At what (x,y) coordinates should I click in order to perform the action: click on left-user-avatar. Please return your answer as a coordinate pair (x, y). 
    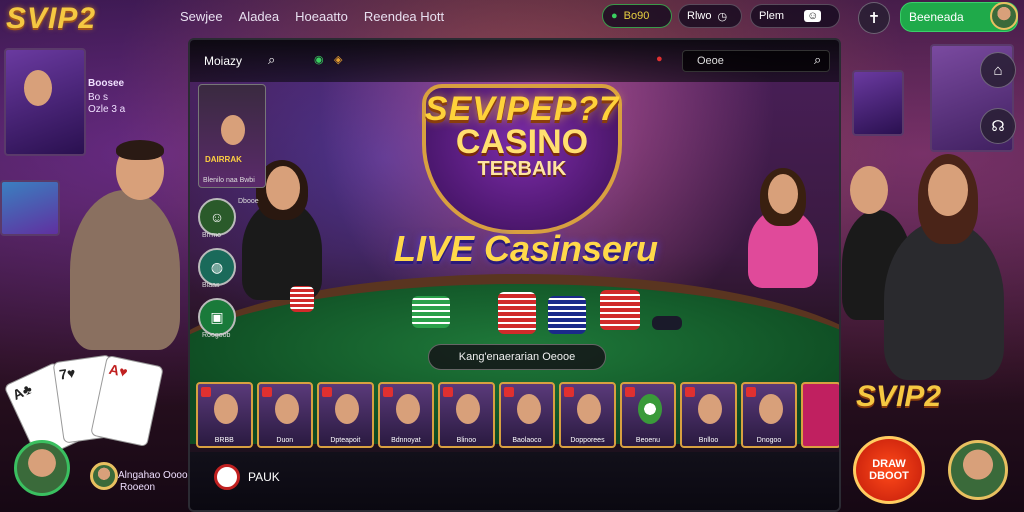
    Looking at the image, I should click on (42, 468).